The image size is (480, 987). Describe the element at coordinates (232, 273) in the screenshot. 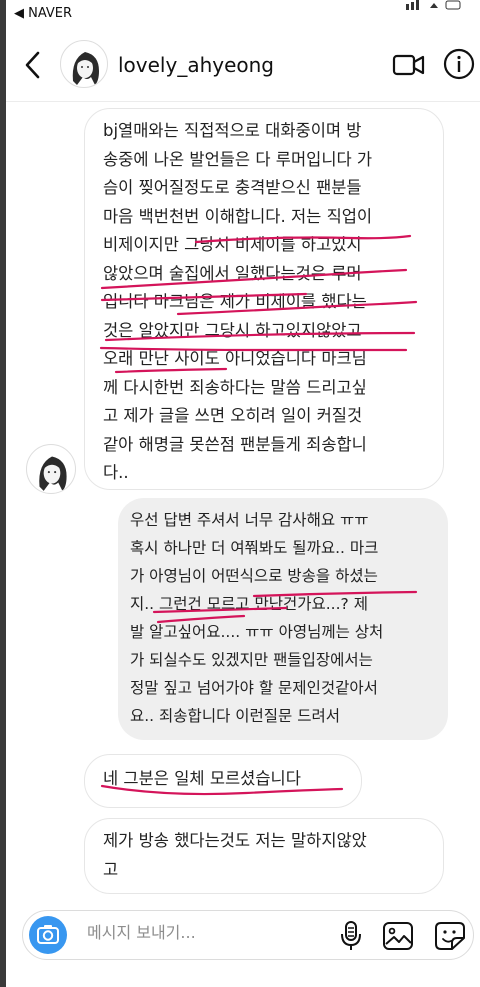

I see `message-line: 않았으며 술집에서 일했다는것은 루머` at that location.